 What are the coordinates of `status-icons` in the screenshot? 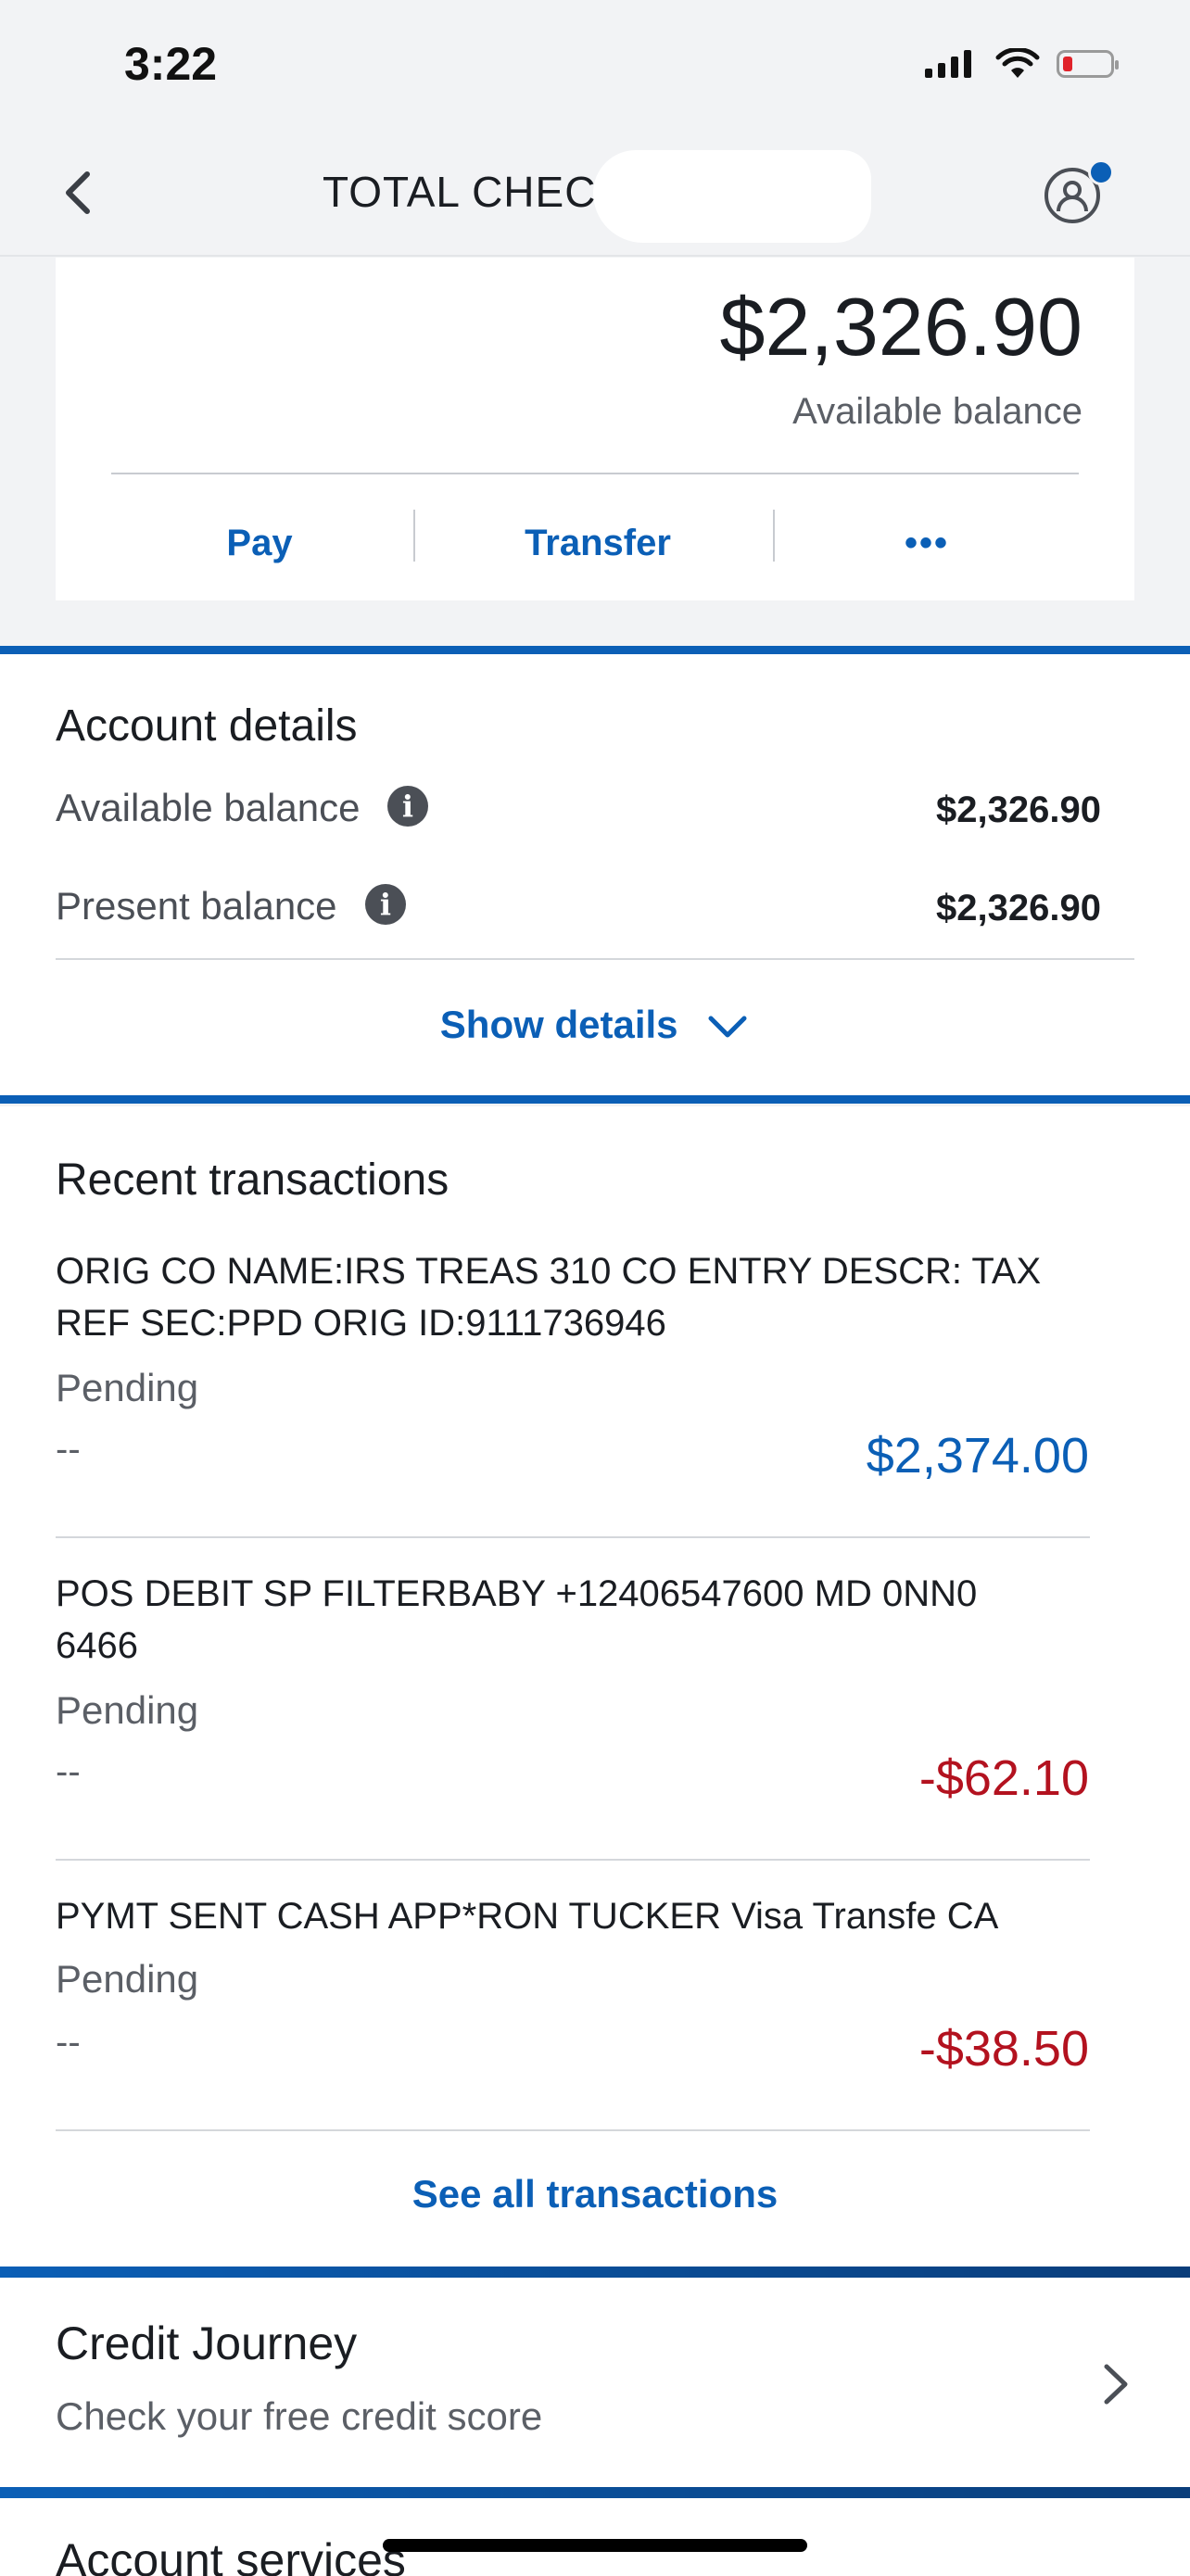 It's located at (1021, 64).